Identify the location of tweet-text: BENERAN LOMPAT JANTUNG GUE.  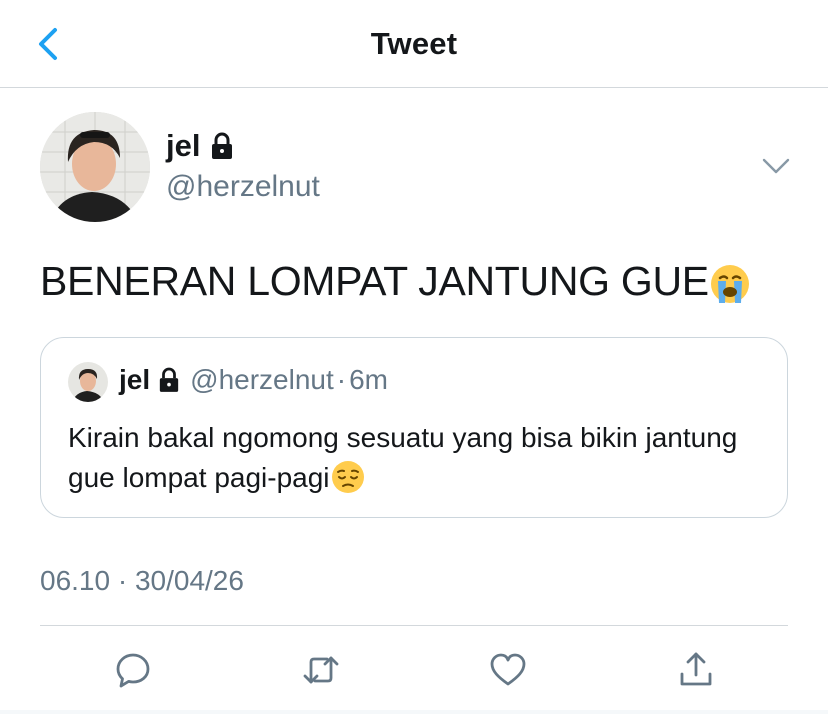
(374, 281).